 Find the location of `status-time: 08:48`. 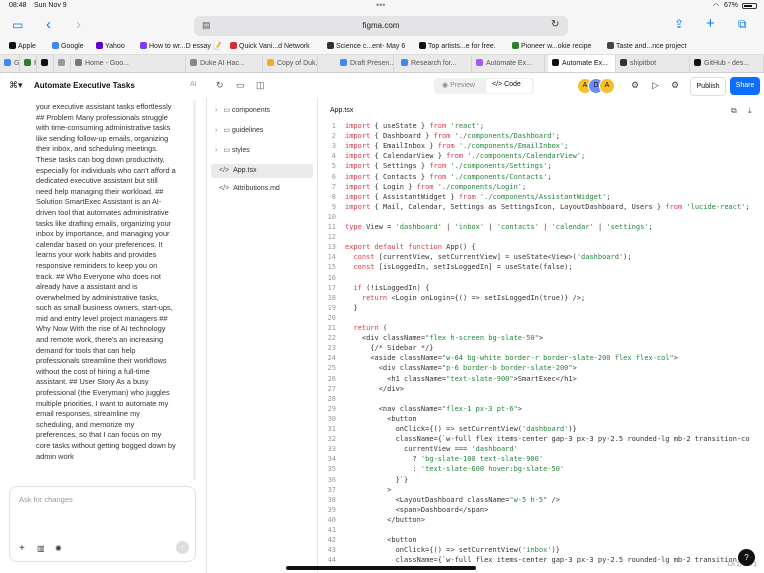

status-time: 08:48 is located at coordinates (18, 5).